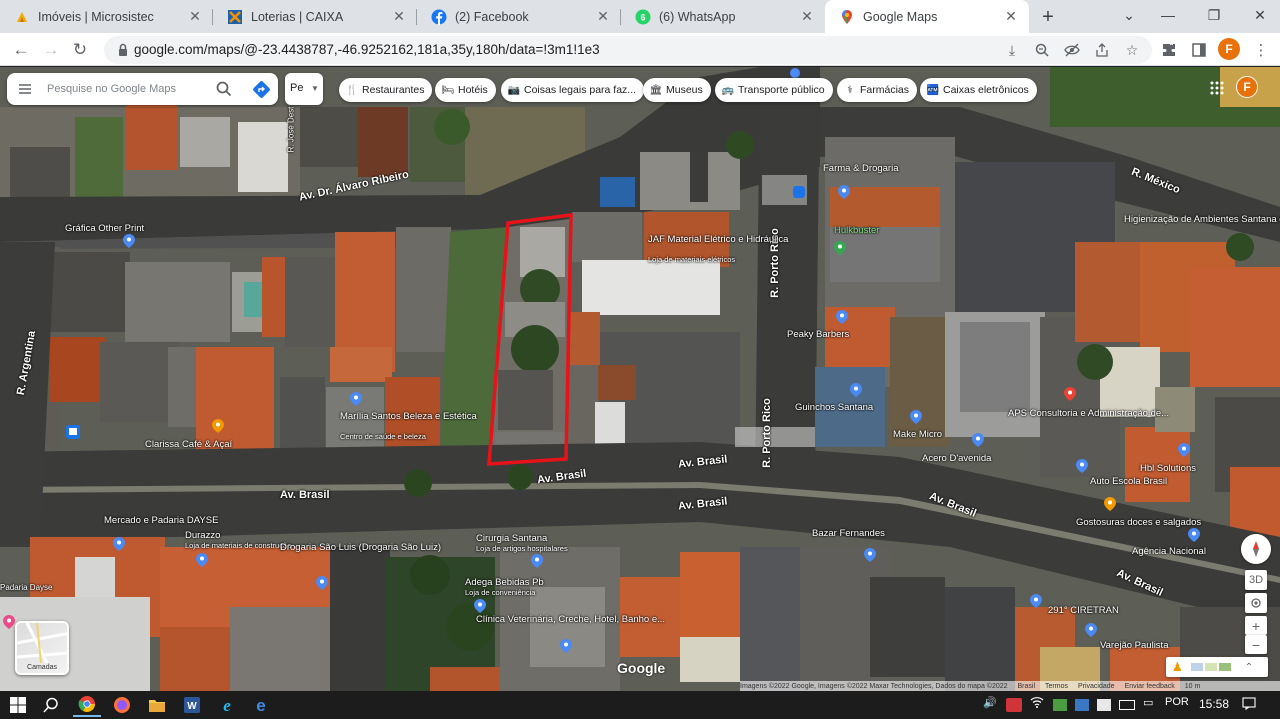  Describe the element at coordinates (360, 547) in the screenshot. I see `place-label: Drogaria São Luis (Drogaria São Luiz)` at that location.